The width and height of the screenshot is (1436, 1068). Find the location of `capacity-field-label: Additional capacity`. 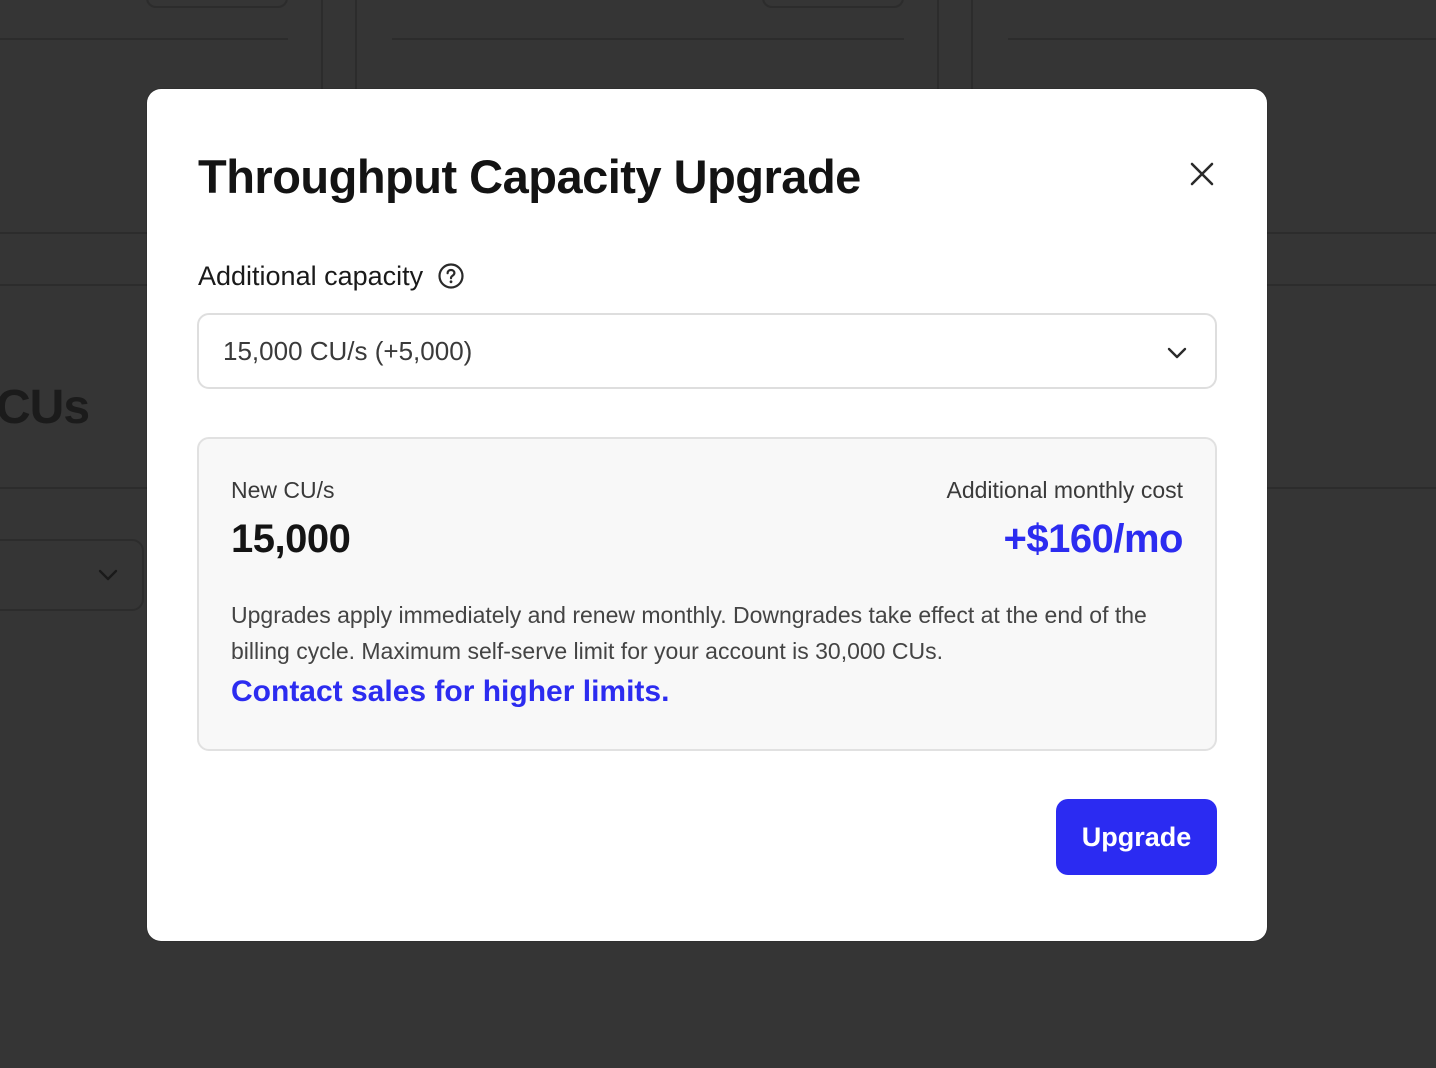

capacity-field-label: Additional capacity is located at coordinates (331, 276).